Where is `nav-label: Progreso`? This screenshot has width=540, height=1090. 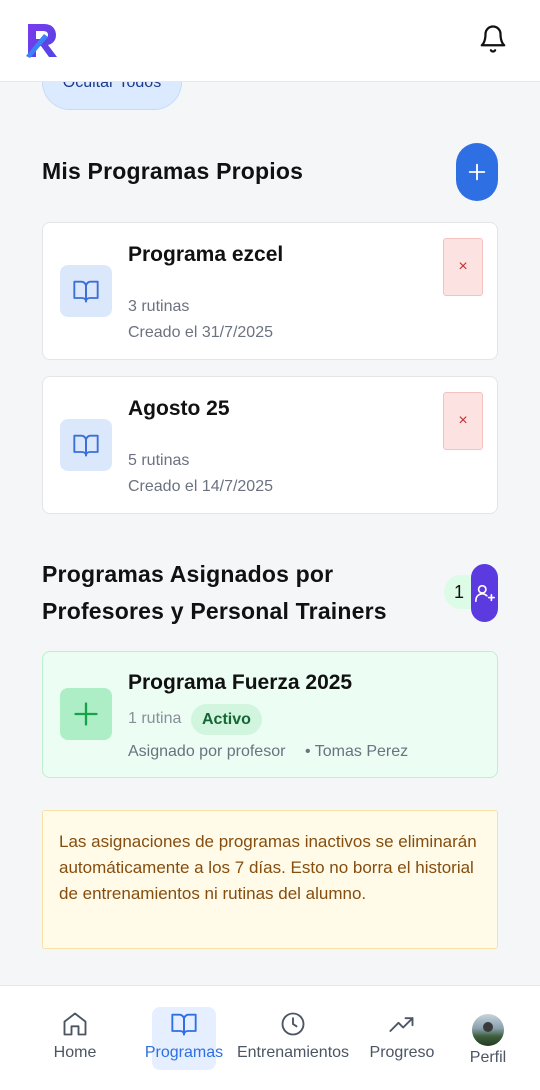 nav-label: Progreso is located at coordinates (402, 1052).